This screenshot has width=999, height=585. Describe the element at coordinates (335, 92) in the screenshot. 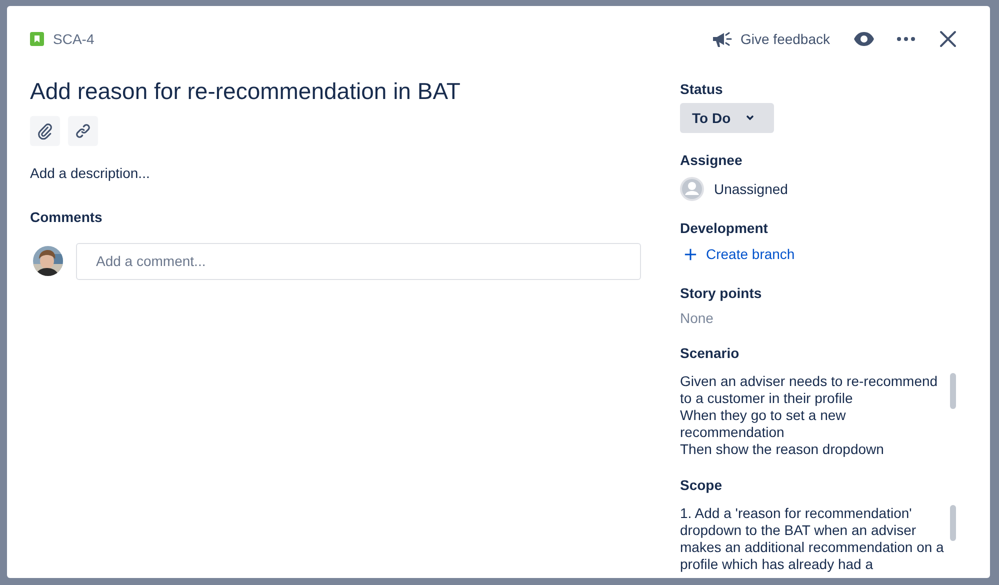

I see `issue-title: Add reason for re-recommendation in BAT` at that location.